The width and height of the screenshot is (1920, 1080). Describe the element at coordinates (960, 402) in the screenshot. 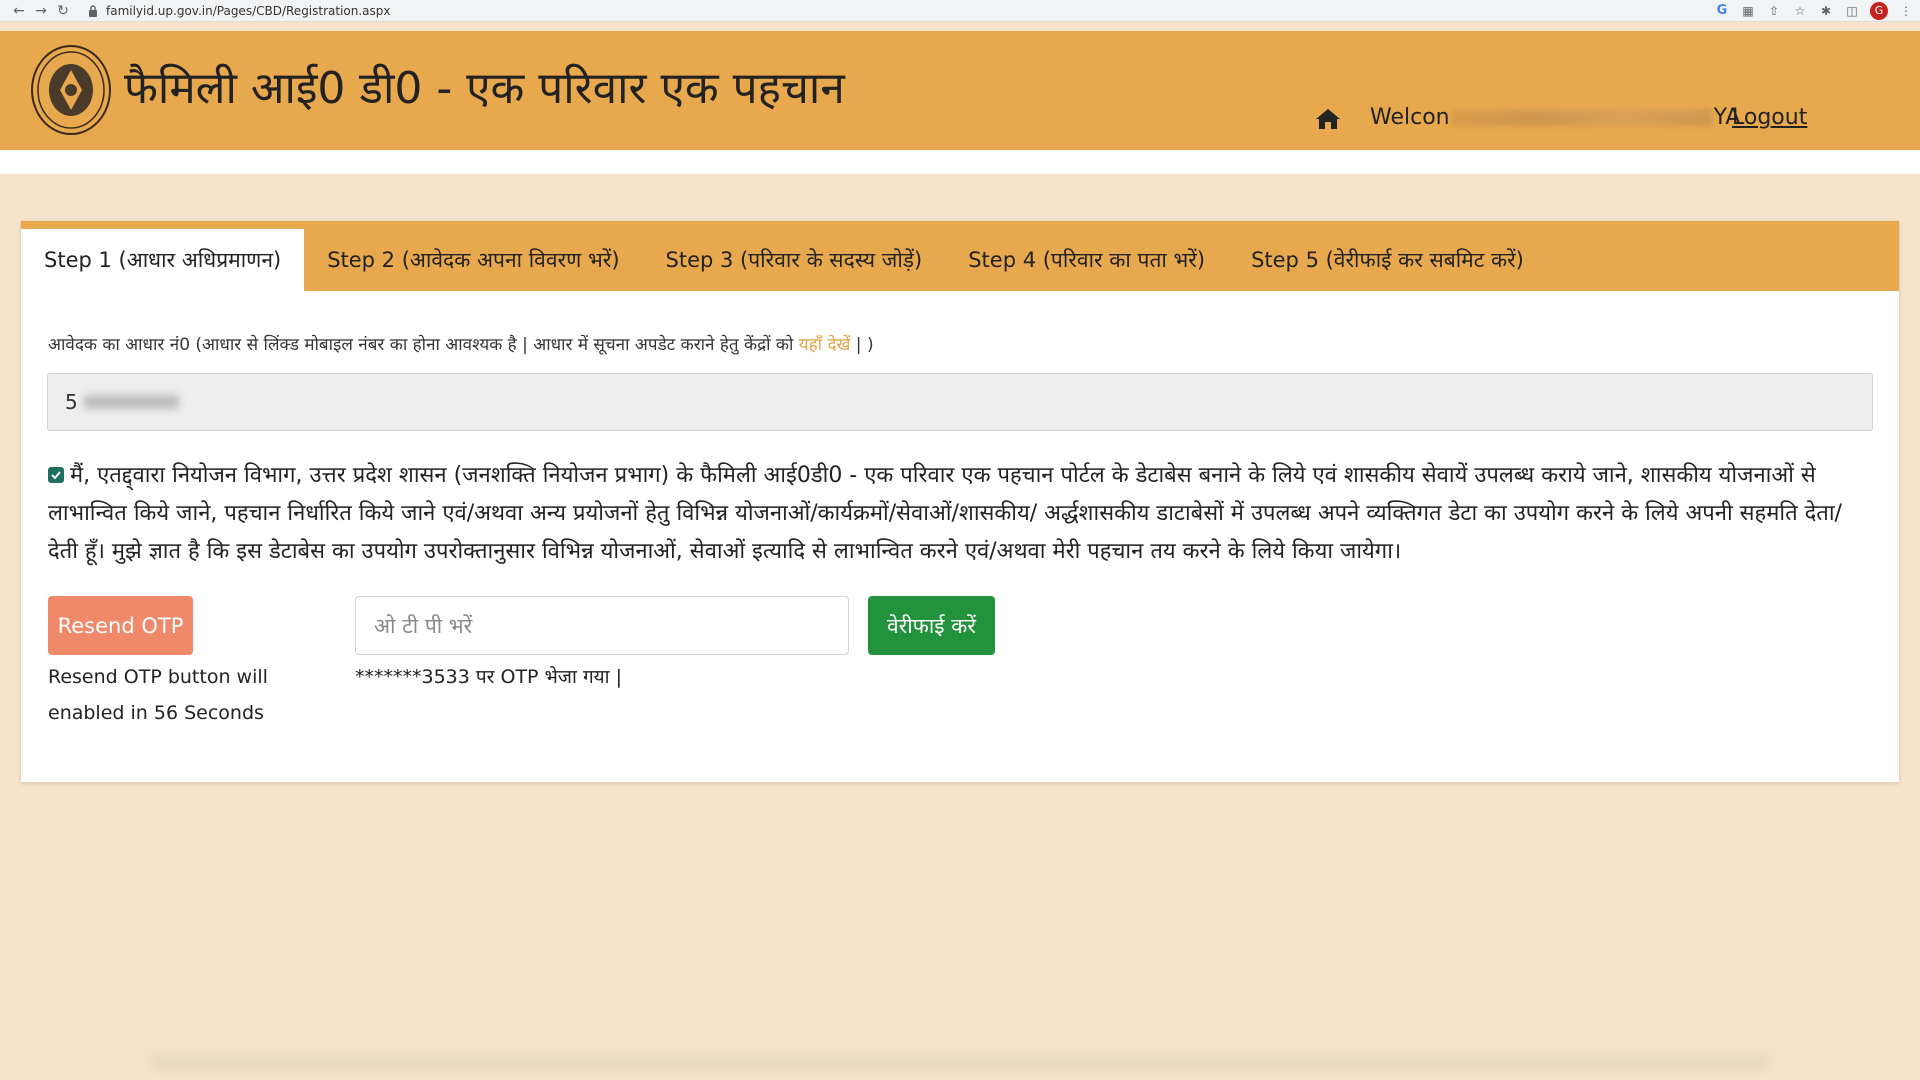

I see `aadhaar-number-field: 5` at that location.